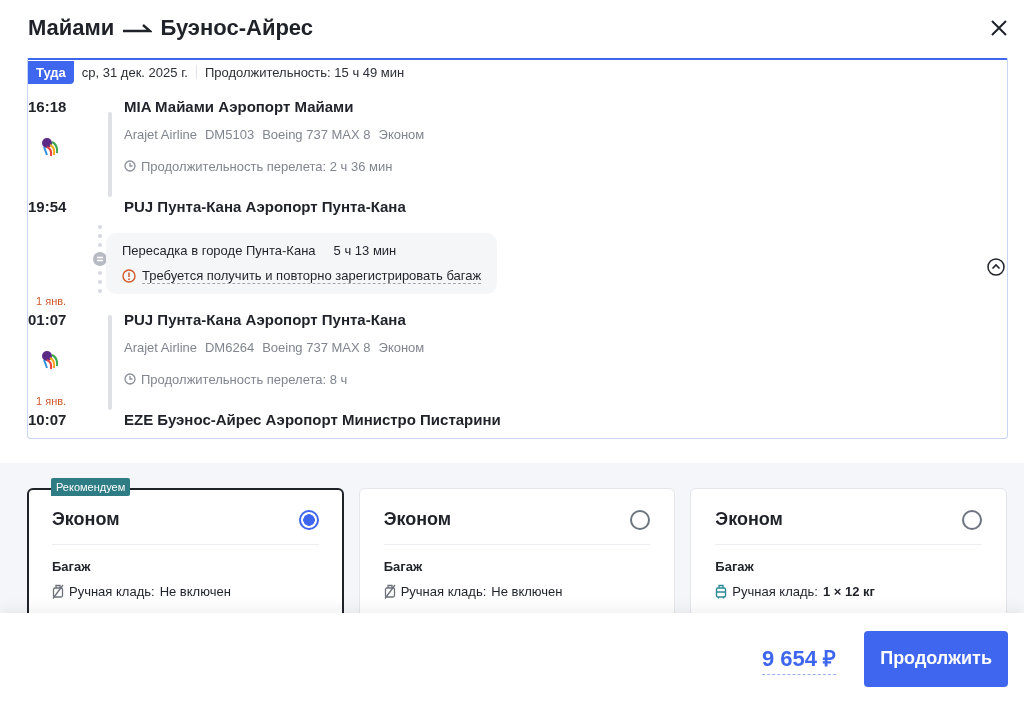 This screenshot has width=1024, height=704. I want to click on airport-name: EZE Буэнос-Айрес Аэропорт Министро Пистарини, so click(312, 419).